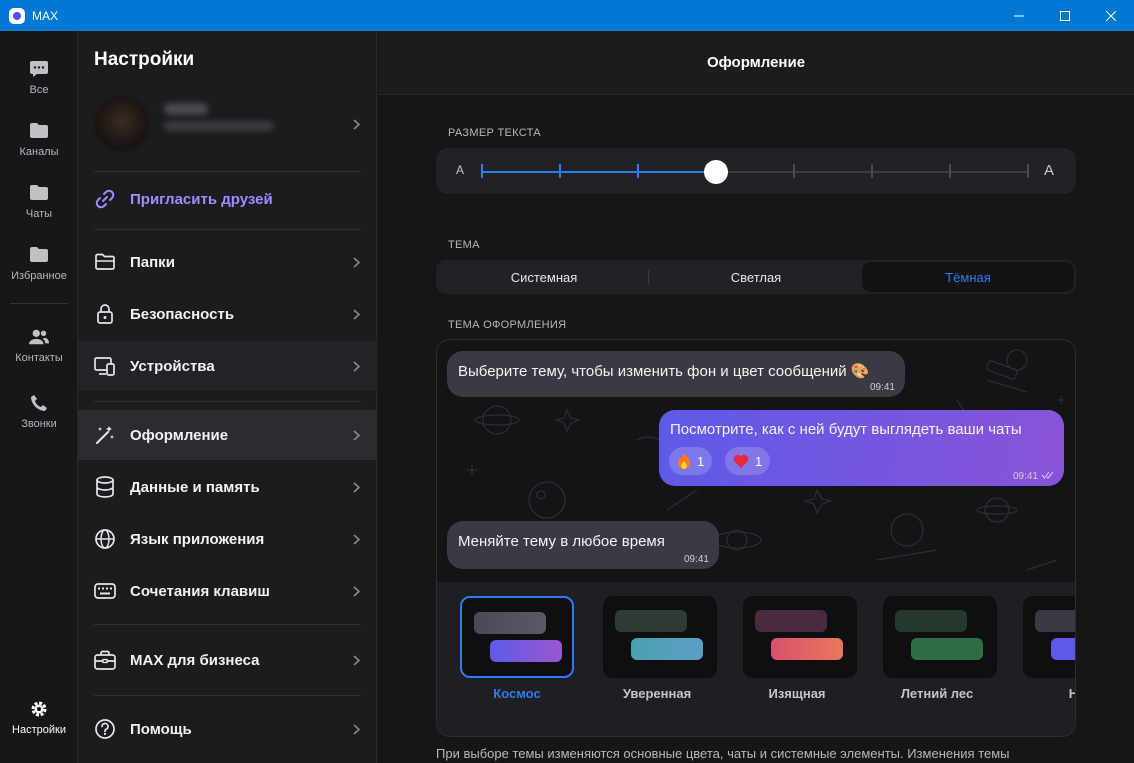 The height and width of the screenshot is (763, 1134). Describe the element at coordinates (39, 351) in the screenshot. I see `rail-item-contacts: Контакты` at that location.